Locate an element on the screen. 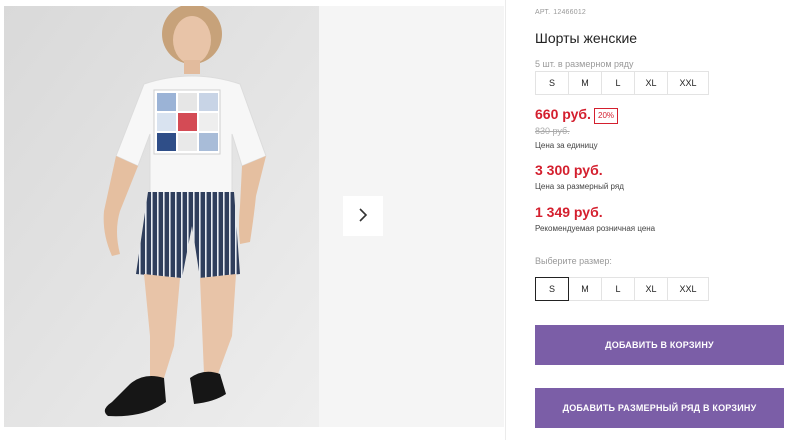 This screenshot has height=440, width=800. next-image-button is located at coordinates (363, 216).